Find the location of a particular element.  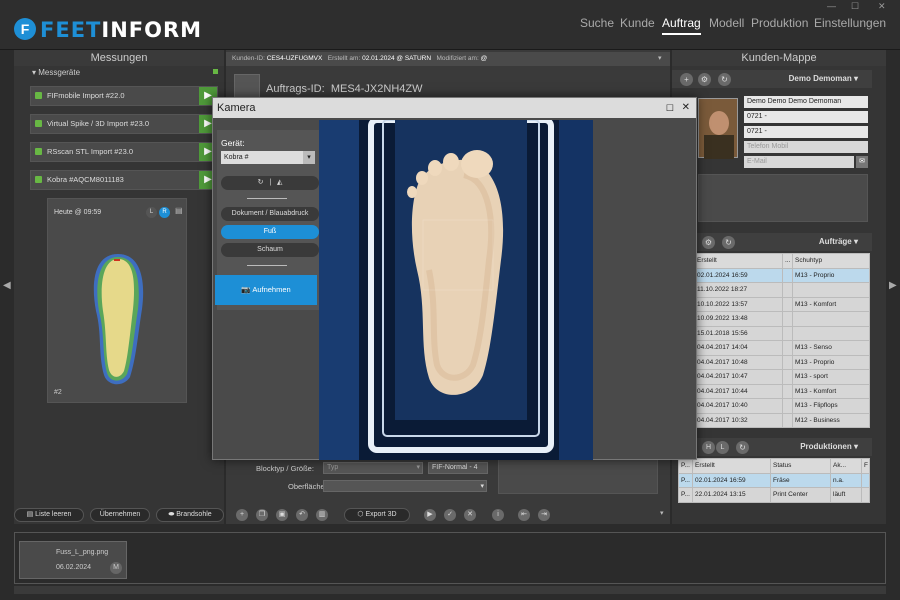

column-header: F is located at coordinates (865, 466).